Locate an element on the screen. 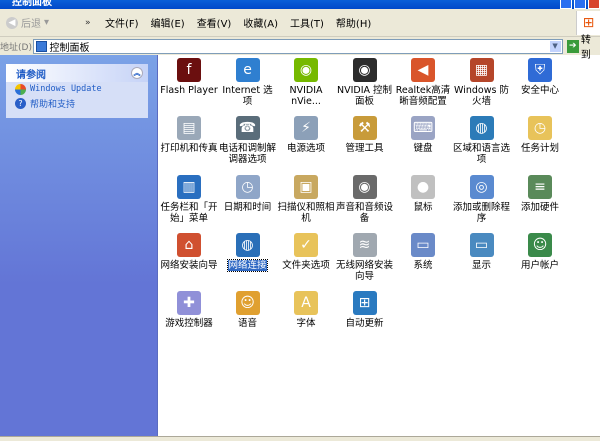 The image size is (600, 441). control-panel-item: ⌨ 键盘 is located at coordinates (423, 133).